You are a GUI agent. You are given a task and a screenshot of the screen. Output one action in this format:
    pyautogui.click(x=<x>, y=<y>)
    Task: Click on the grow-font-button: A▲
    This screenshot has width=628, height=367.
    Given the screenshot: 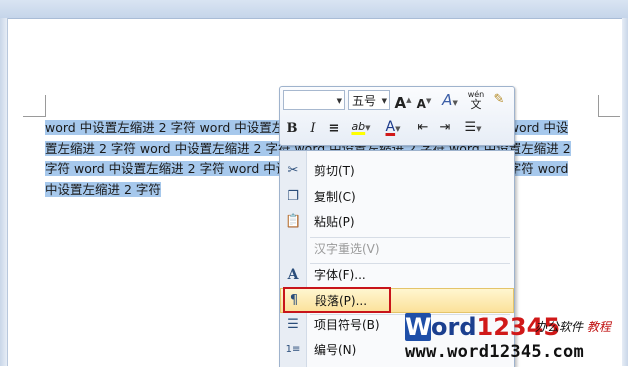 What is the action you would take?
    pyautogui.click(x=403, y=101)
    